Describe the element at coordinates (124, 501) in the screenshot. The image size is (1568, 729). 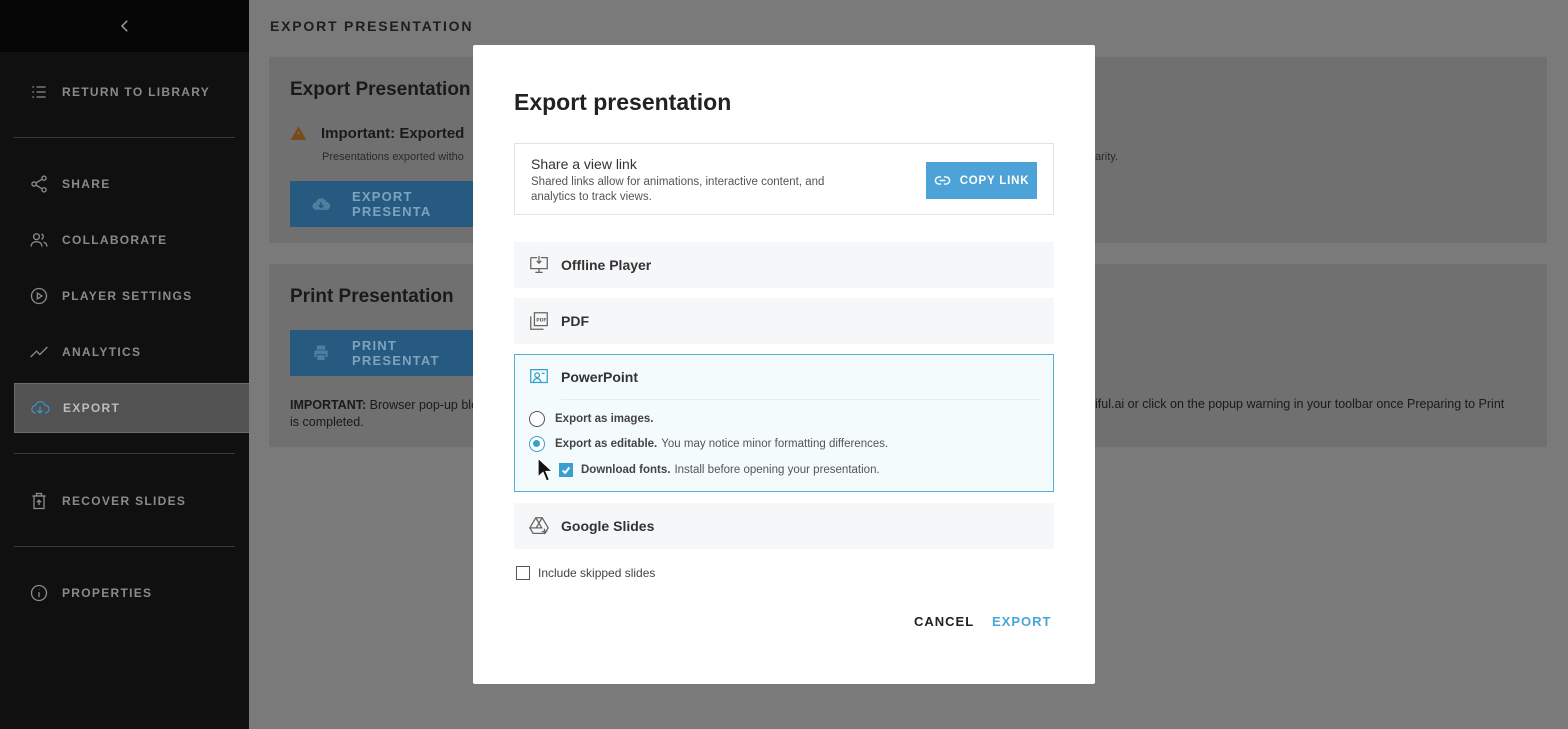
I see `sidebar-item-label: RECOVER SLIDES` at that location.